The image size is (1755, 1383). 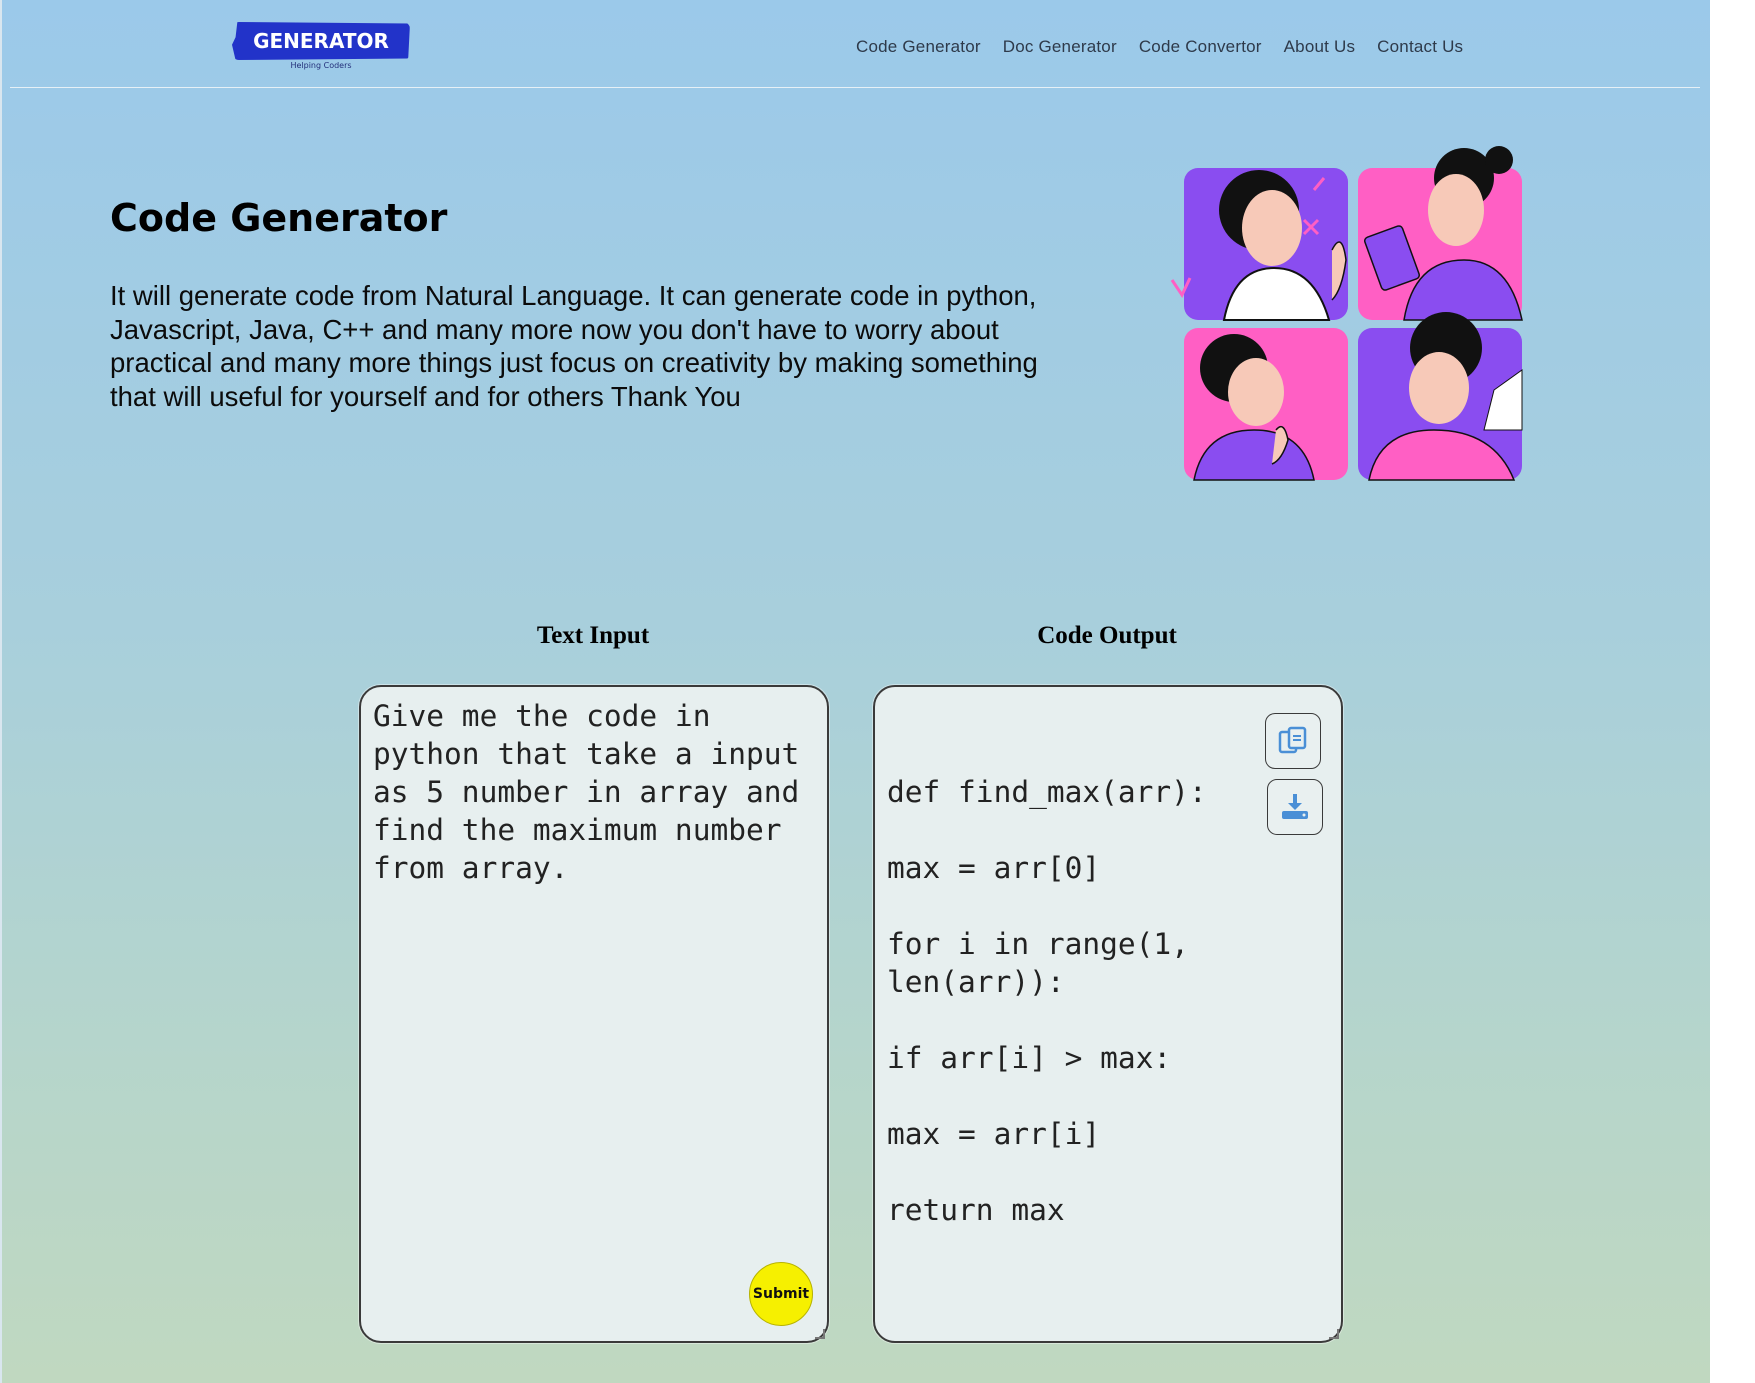 What do you see at coordinates (279, 218) in the screenshot?
I see `page-title: Code Generator` at bounding box center [279, 218].